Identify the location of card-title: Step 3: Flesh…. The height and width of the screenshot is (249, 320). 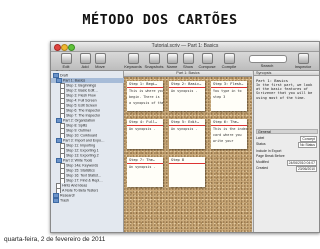
(229, 84).